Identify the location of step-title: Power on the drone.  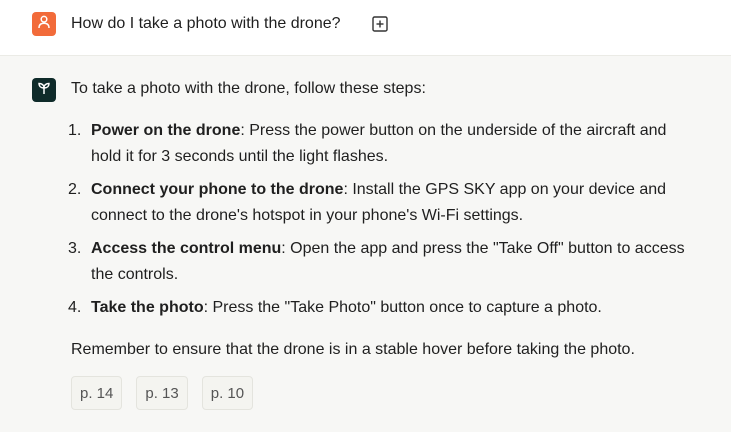
(166, 130).